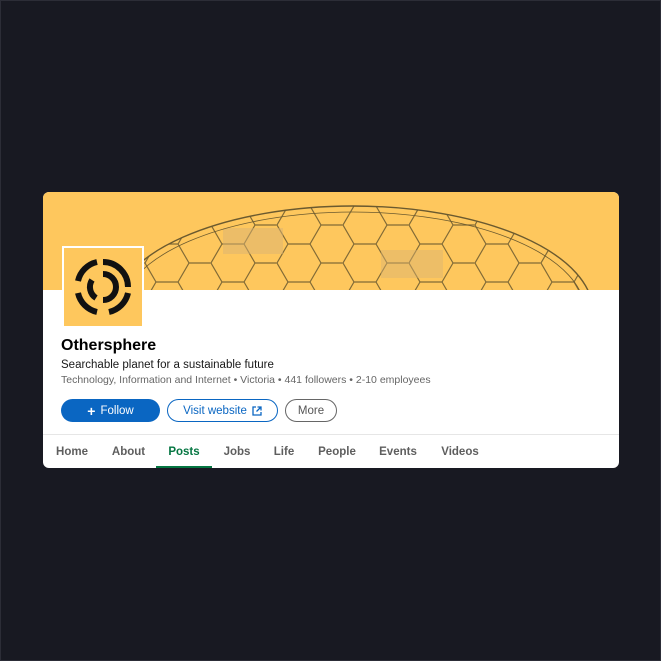 This screenshot has height=661, width=661. Describe the element at coordinates (91, 410) in the screenshot. I see `plus-icon: +` at that location.